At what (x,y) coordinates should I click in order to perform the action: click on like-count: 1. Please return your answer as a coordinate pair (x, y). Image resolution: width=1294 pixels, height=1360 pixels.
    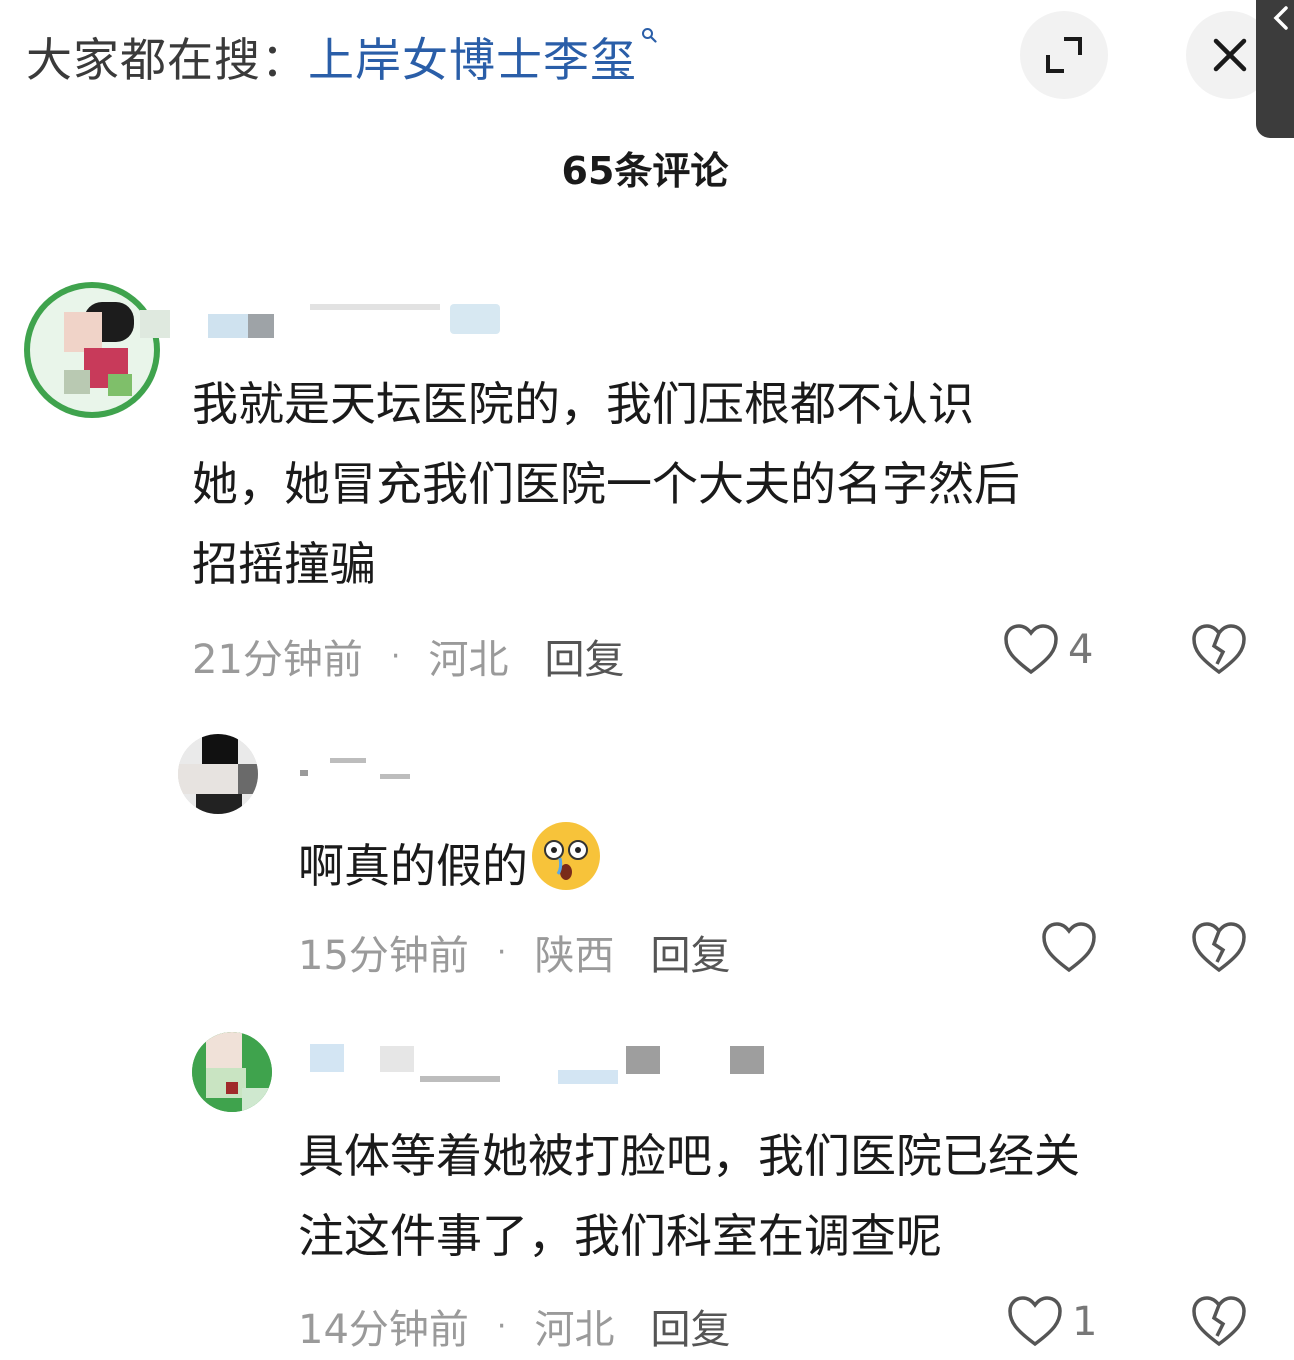
    Looking at the image, I should click on (1085, 1322).